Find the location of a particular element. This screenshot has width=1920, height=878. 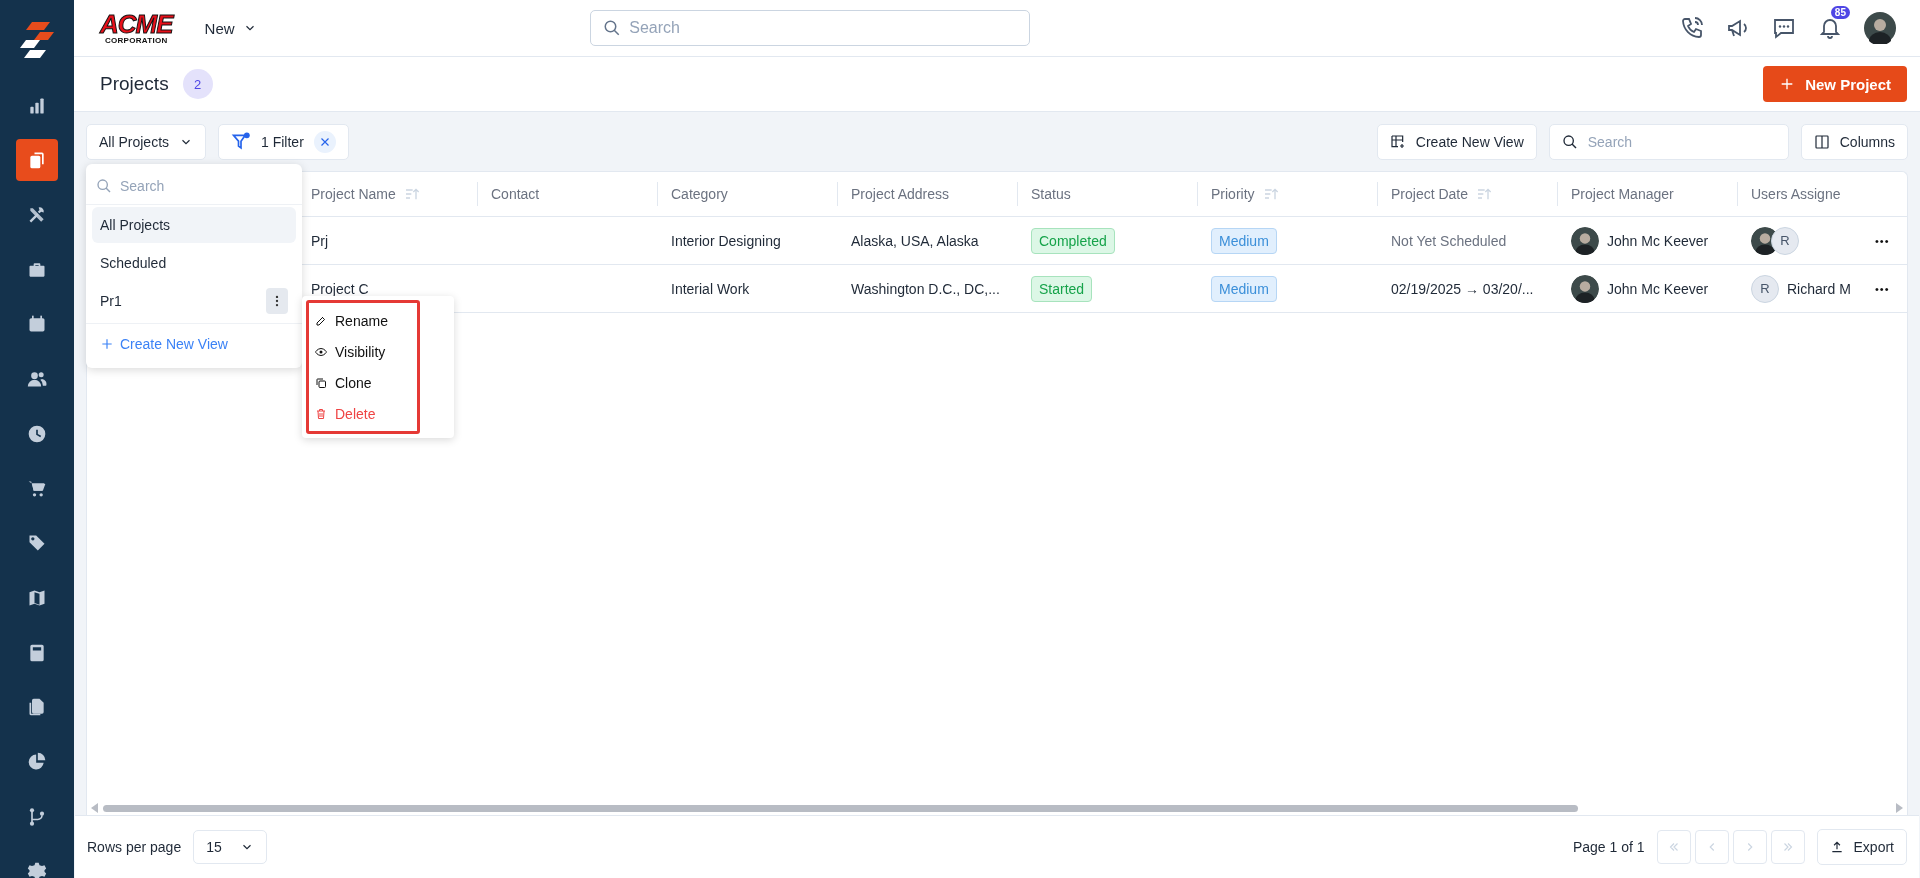

export-button: Export is located at coordinates (1861, 847).